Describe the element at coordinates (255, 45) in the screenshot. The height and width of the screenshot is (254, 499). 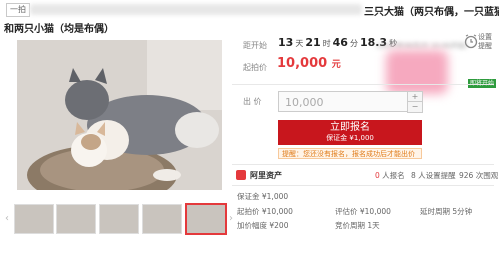
I see `countdown-label: 距开始` at that location.